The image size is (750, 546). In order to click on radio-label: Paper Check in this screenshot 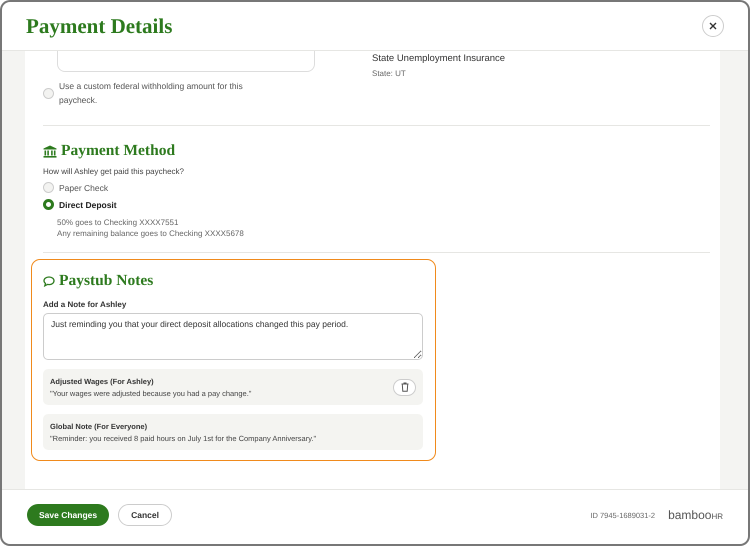, I will do `click(83, 187)`.